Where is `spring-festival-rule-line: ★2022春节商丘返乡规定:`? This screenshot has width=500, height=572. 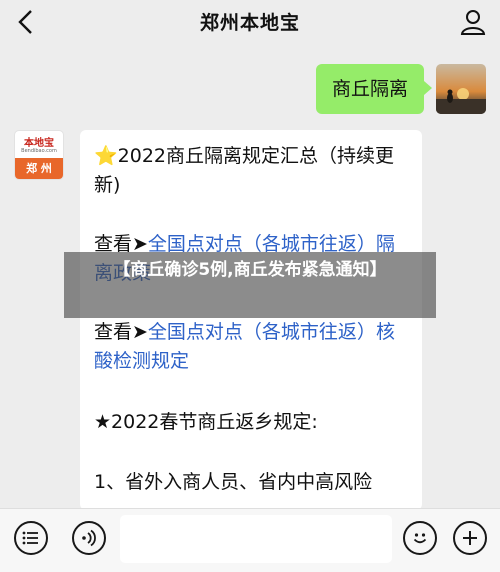 spring-festival-rule-line: ★2022春节商丘返乡规定: is located at coordinates (206, 422).